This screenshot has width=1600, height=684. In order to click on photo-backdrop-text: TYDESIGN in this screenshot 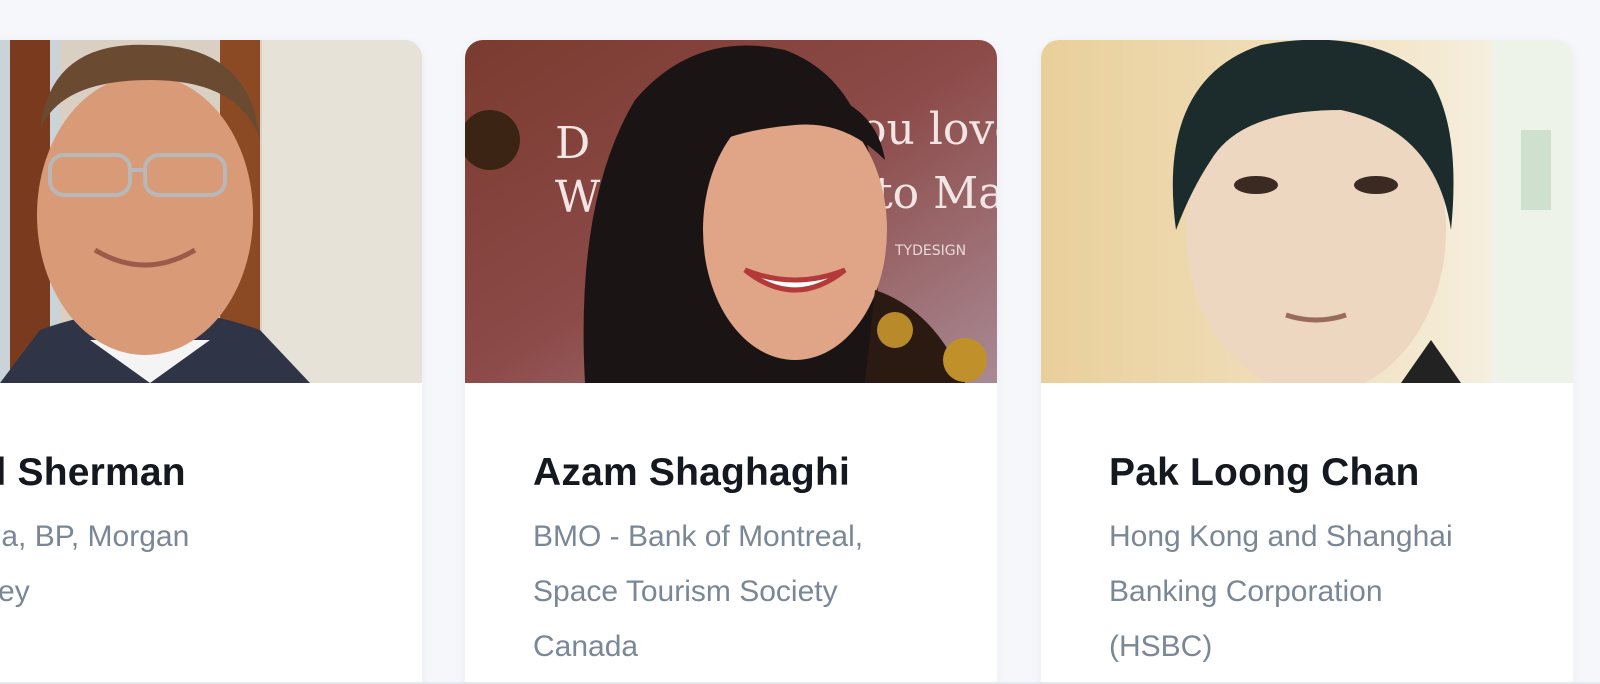, I will do `click(930, 251)`.